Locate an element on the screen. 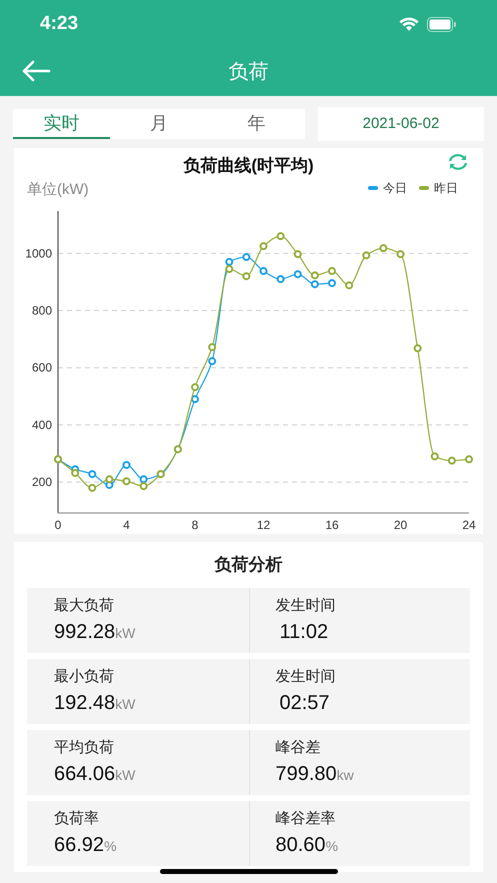  stat-label: 最小负荷 is located at coordinates (84, 677).